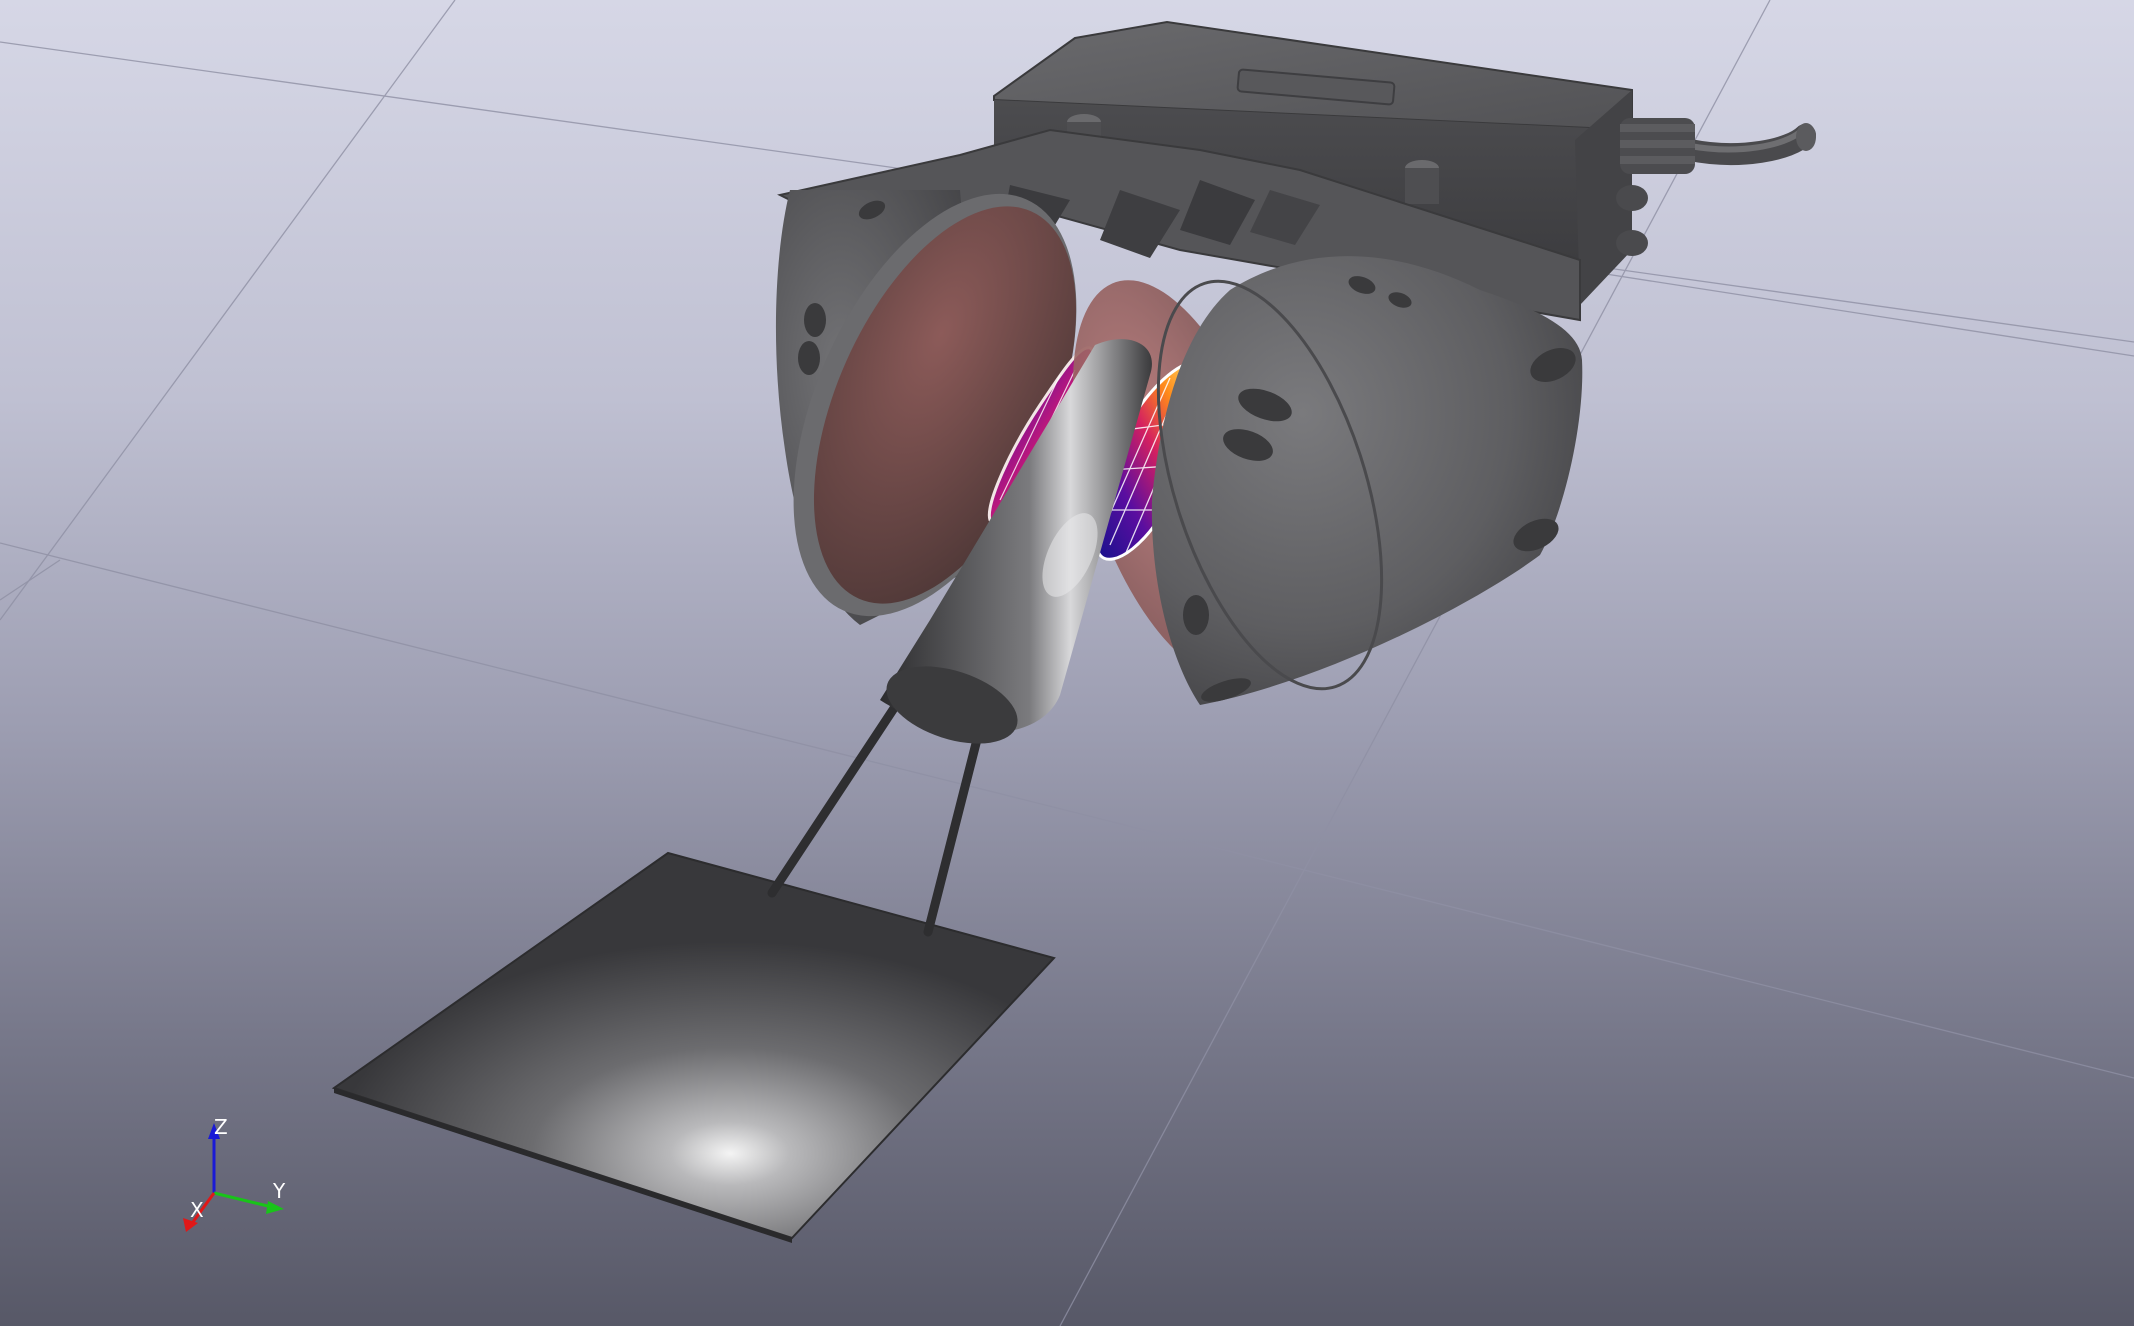  I want to click on x-axis-label: X, so click(197, 1210).